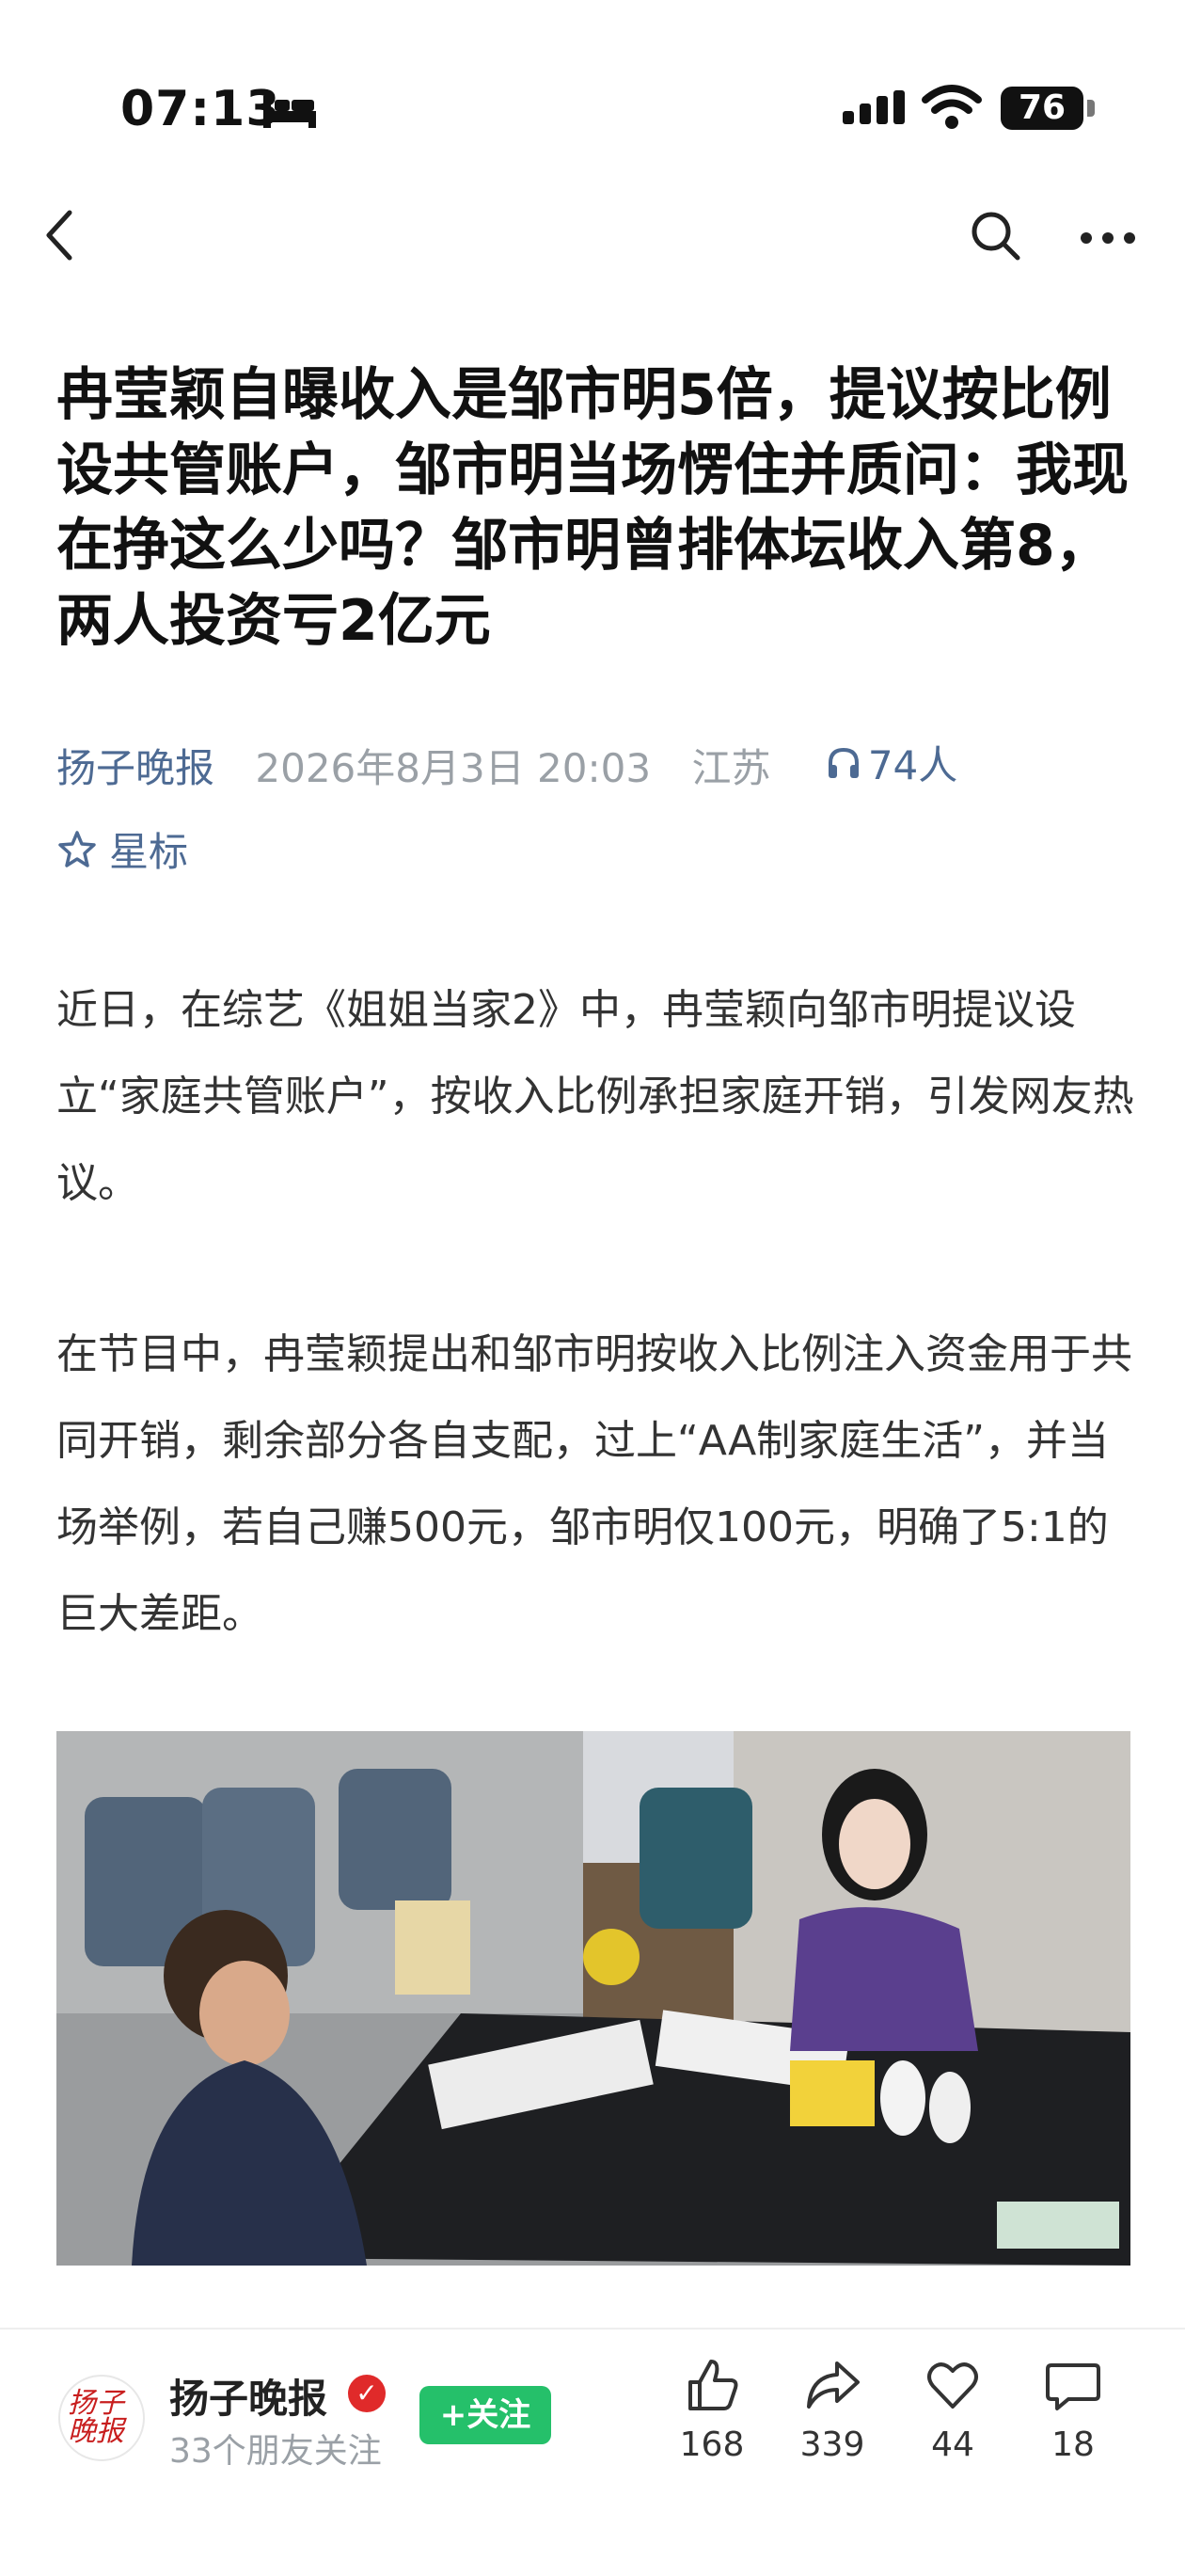 The width and height of the screenshot is (1185, 2576). Describe the element at coordinates (843, 763) in the screenshot. I see `headphones-icon` at that location.